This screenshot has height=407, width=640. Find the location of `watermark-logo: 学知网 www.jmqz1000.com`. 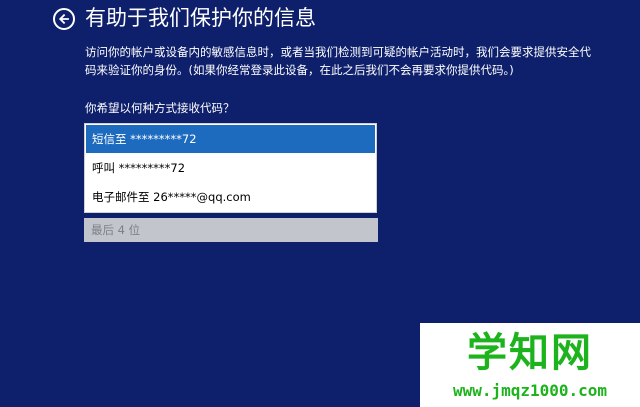

watermark-logo: 学知网 www.jmqz1000.com is located at coordinates (530, 365).